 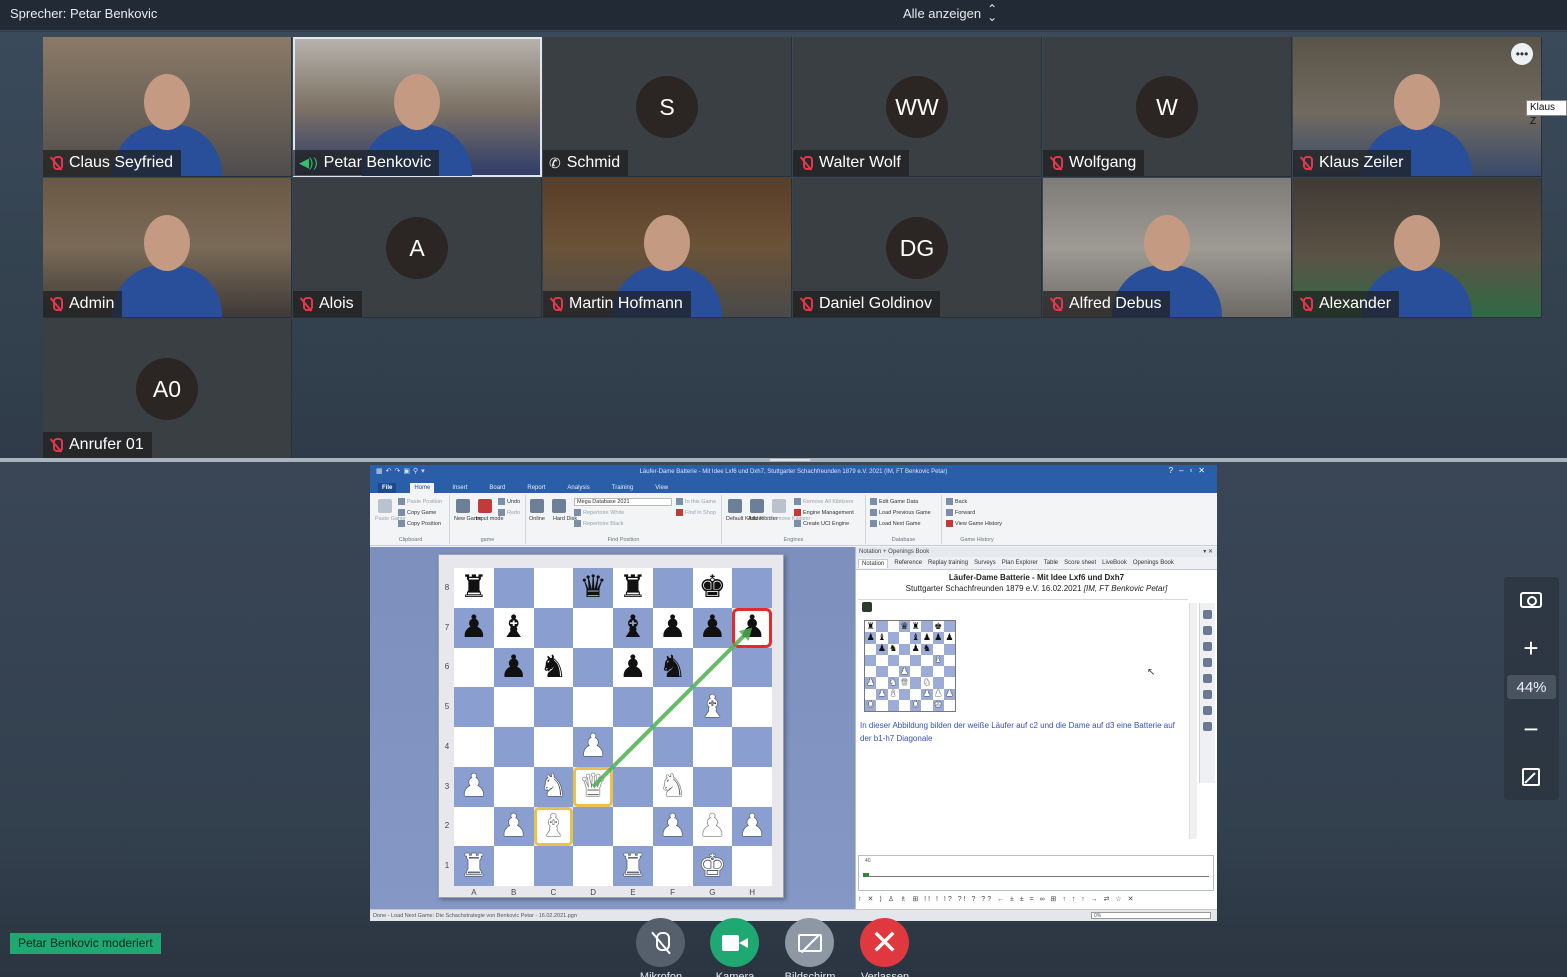 I want to click on square-g4, so click(x=712, y=747).